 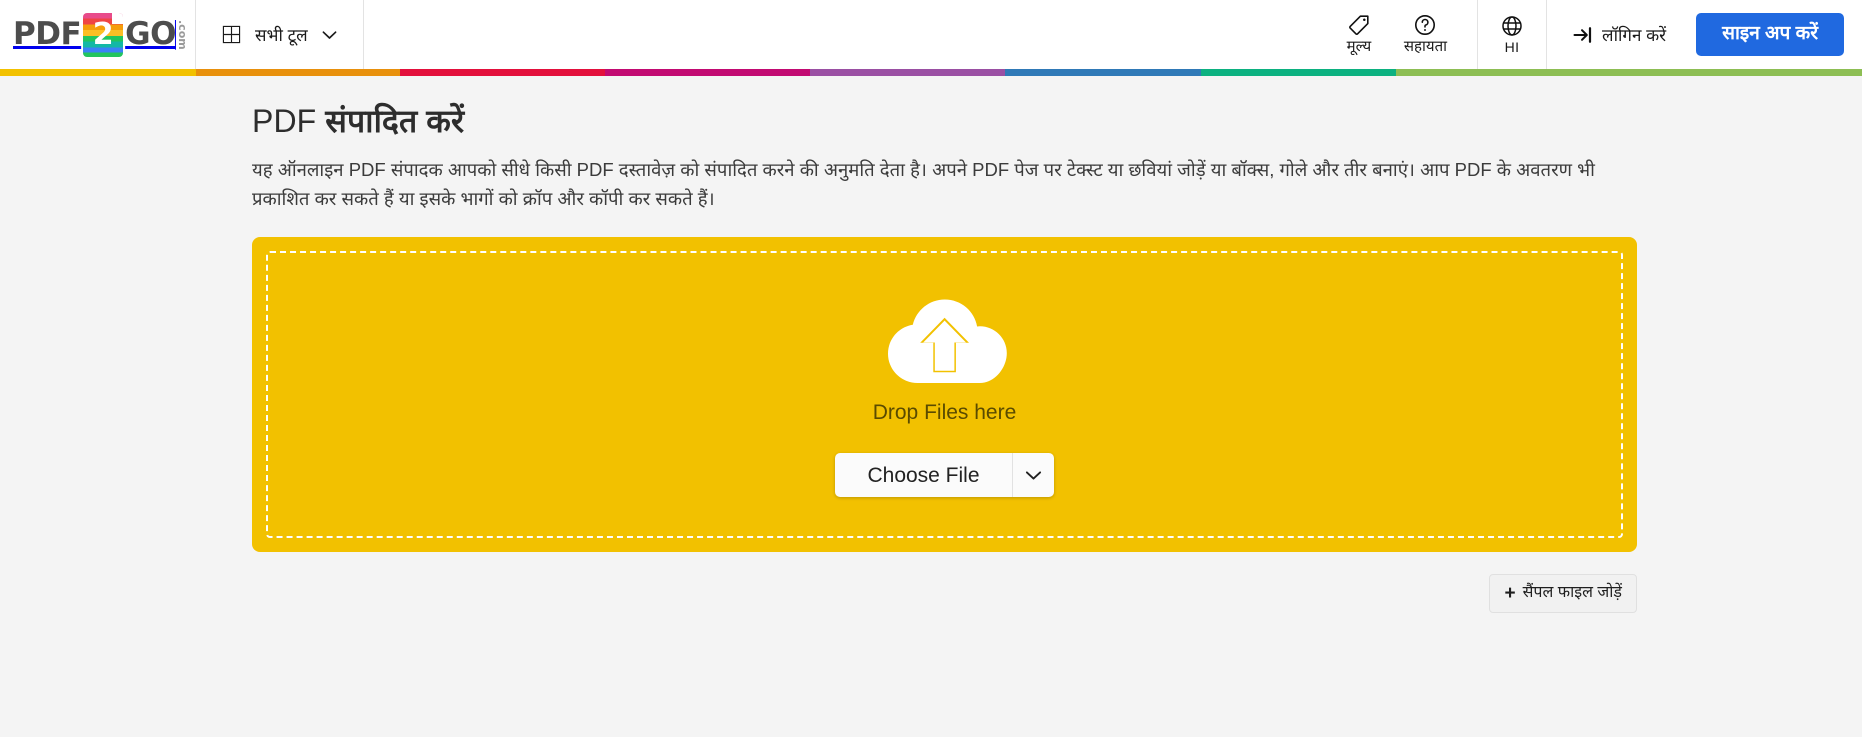 I want to click on all-tools-label: सभी टूल, so click(x=281, y=35).